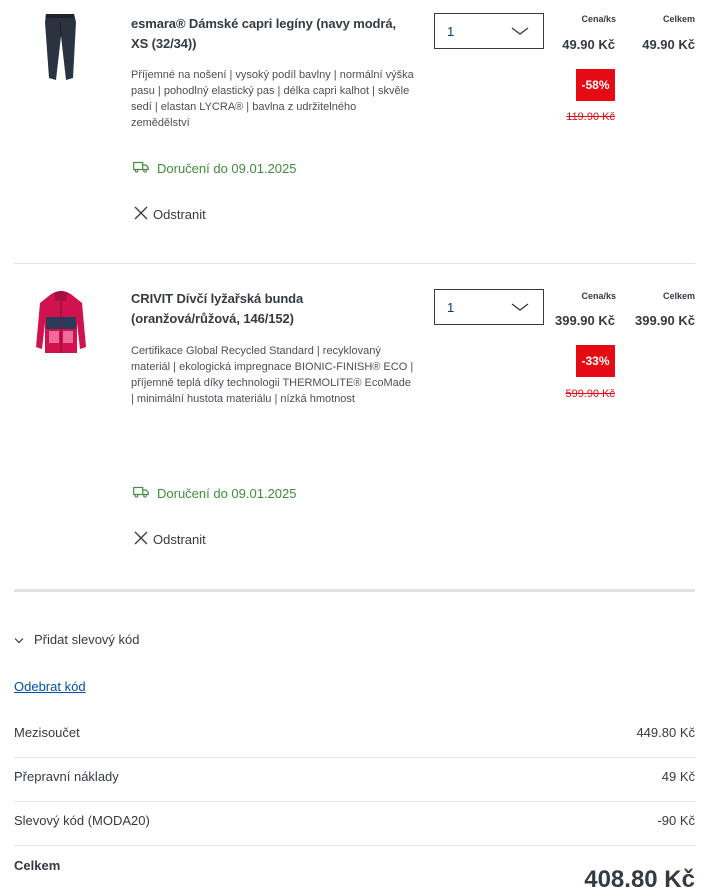 The height and width of the screenshot is (896, 708). I want to click on promo-code-toggle: Přidat slevový kód, so click(77, 639).